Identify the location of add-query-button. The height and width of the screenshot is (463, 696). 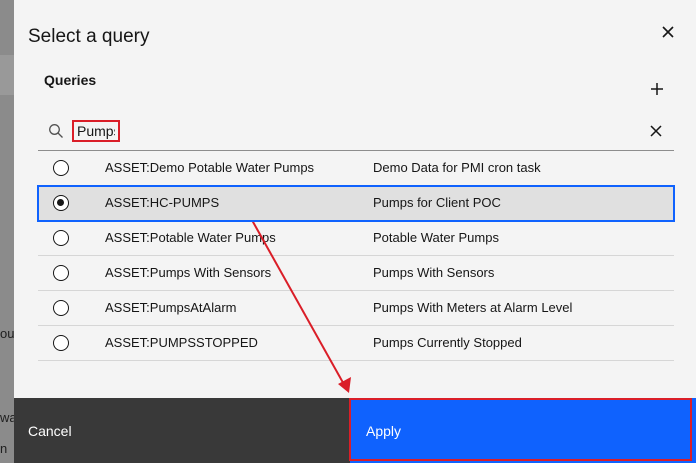
(657, 89).